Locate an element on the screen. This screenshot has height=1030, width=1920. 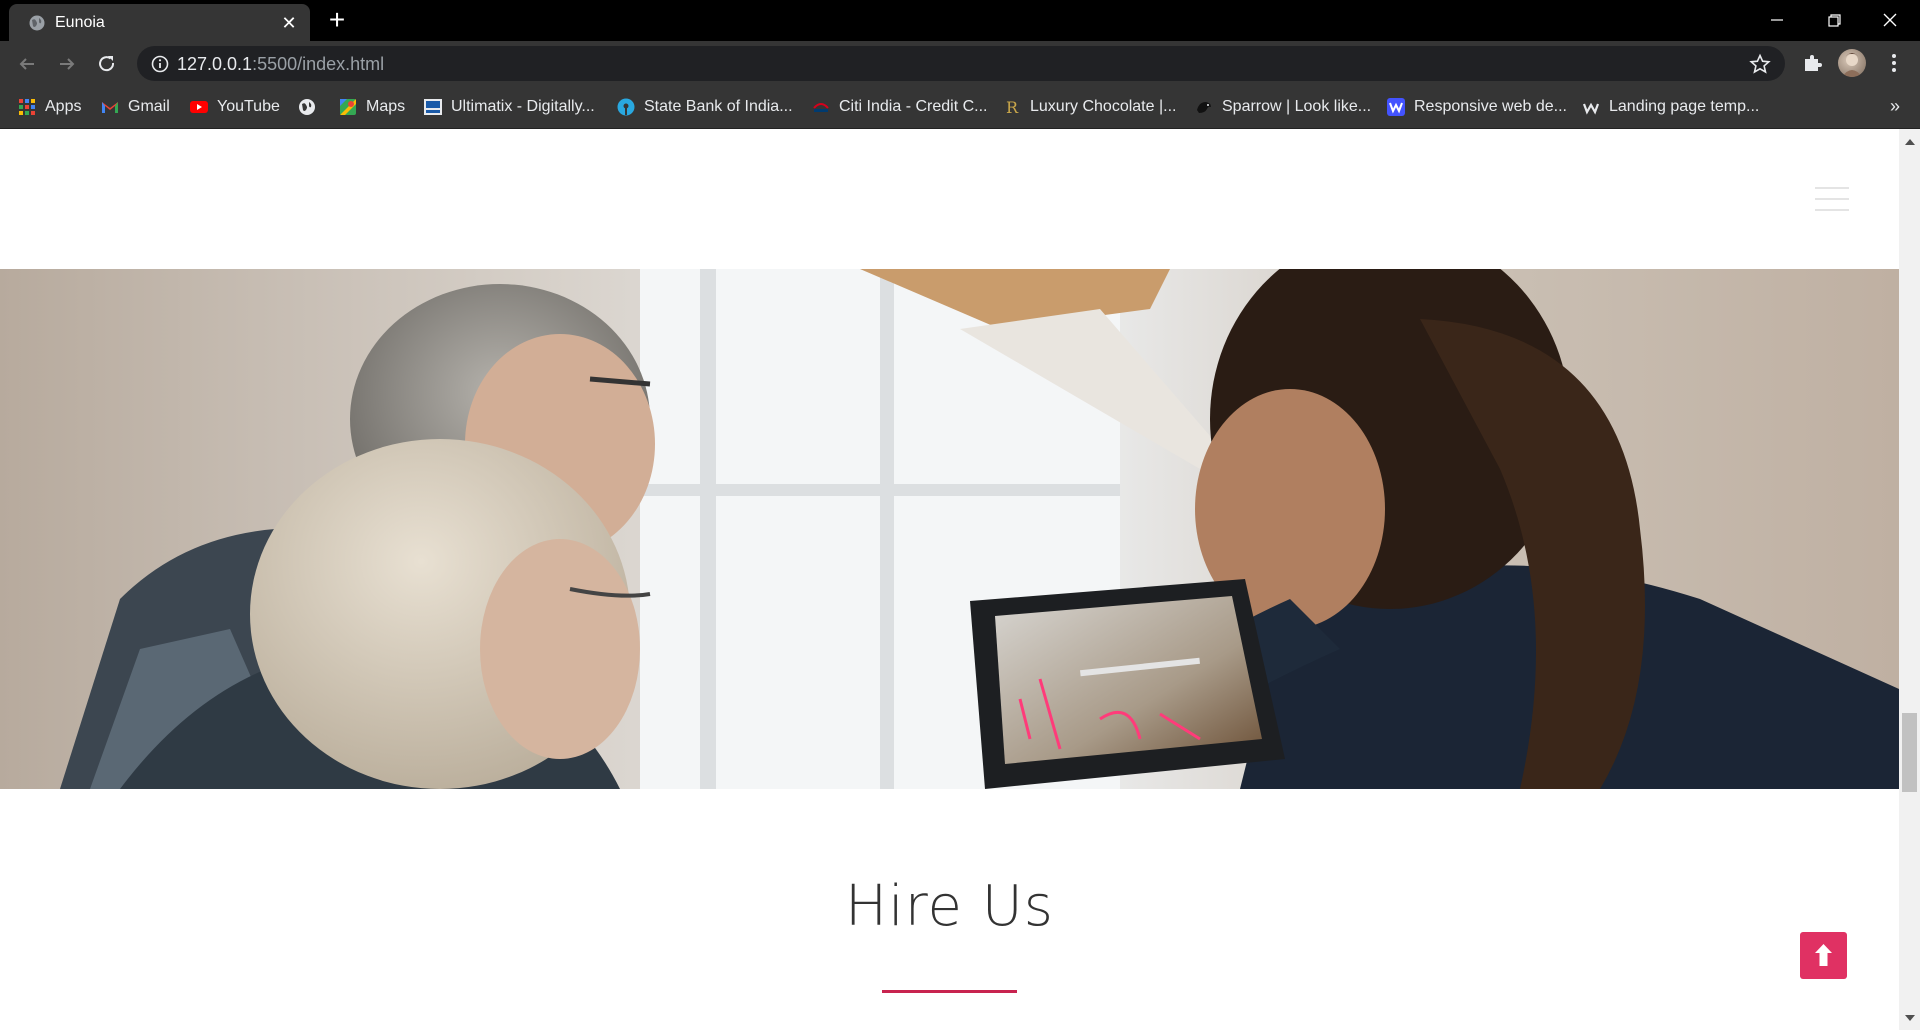
bookmark-globe is located at coordinates (311, 107).